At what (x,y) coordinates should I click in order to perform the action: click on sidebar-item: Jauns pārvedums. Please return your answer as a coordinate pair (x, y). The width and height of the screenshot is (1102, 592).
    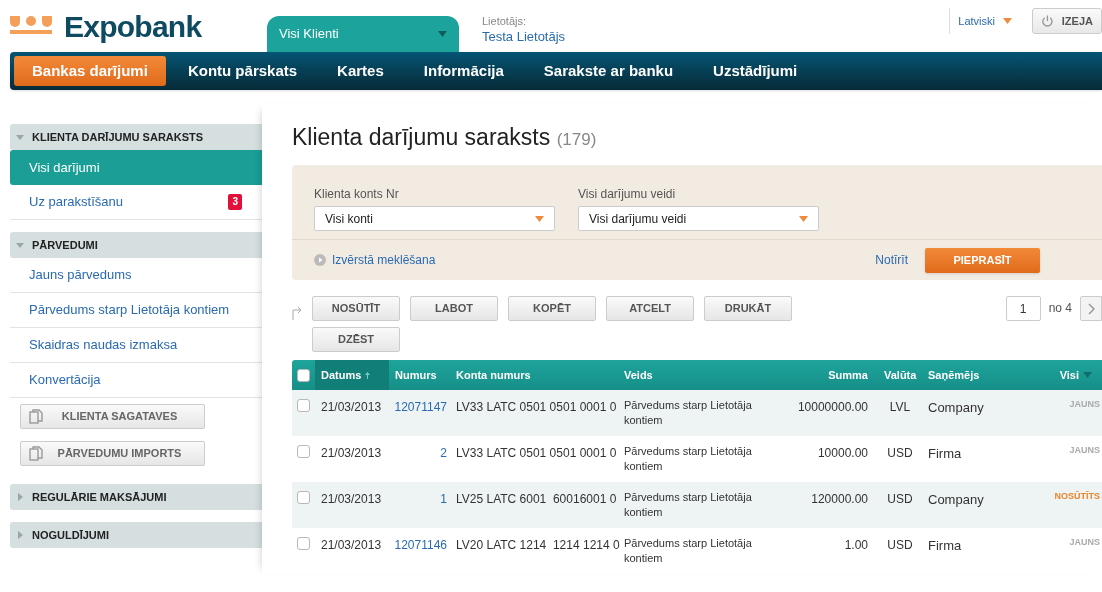
    Looking at the image, I should click on (136, 275).